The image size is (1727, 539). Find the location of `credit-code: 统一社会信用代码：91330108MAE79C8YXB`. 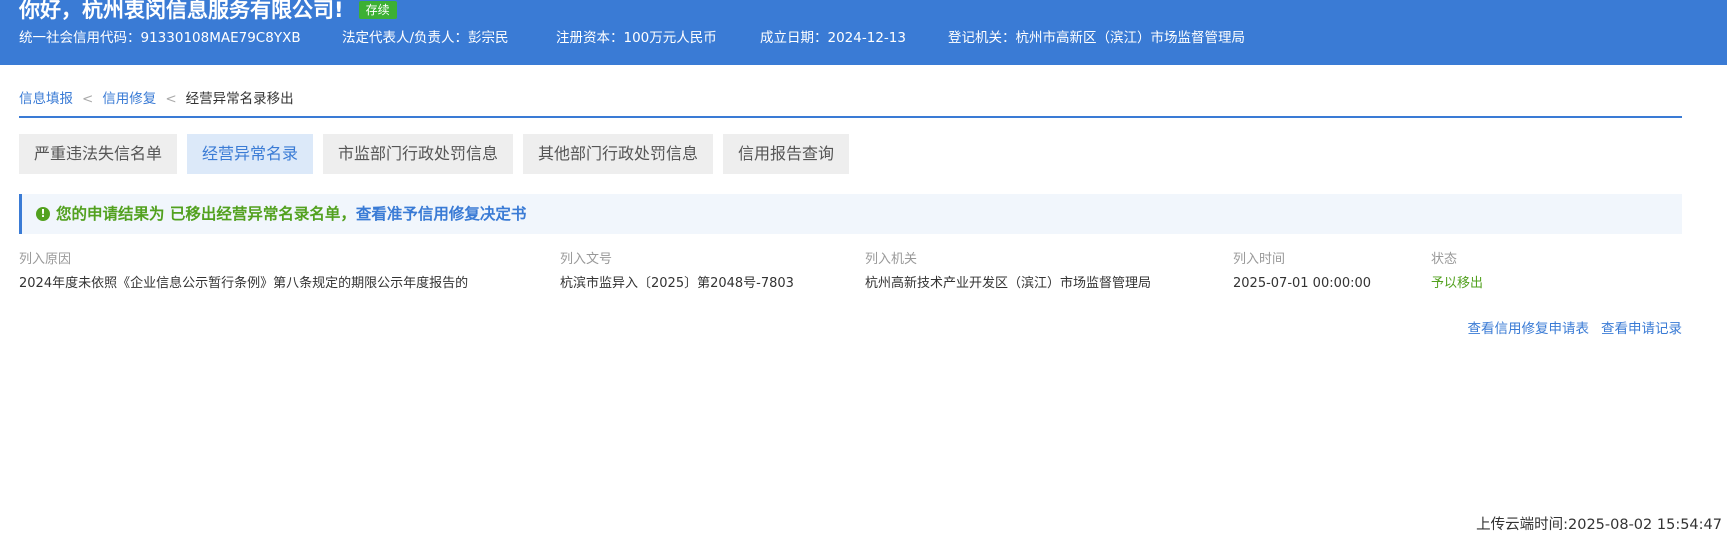

credit-code: 统一社会信用代码：91330108MAE79C8YXB is located at coordinates (160, 38).